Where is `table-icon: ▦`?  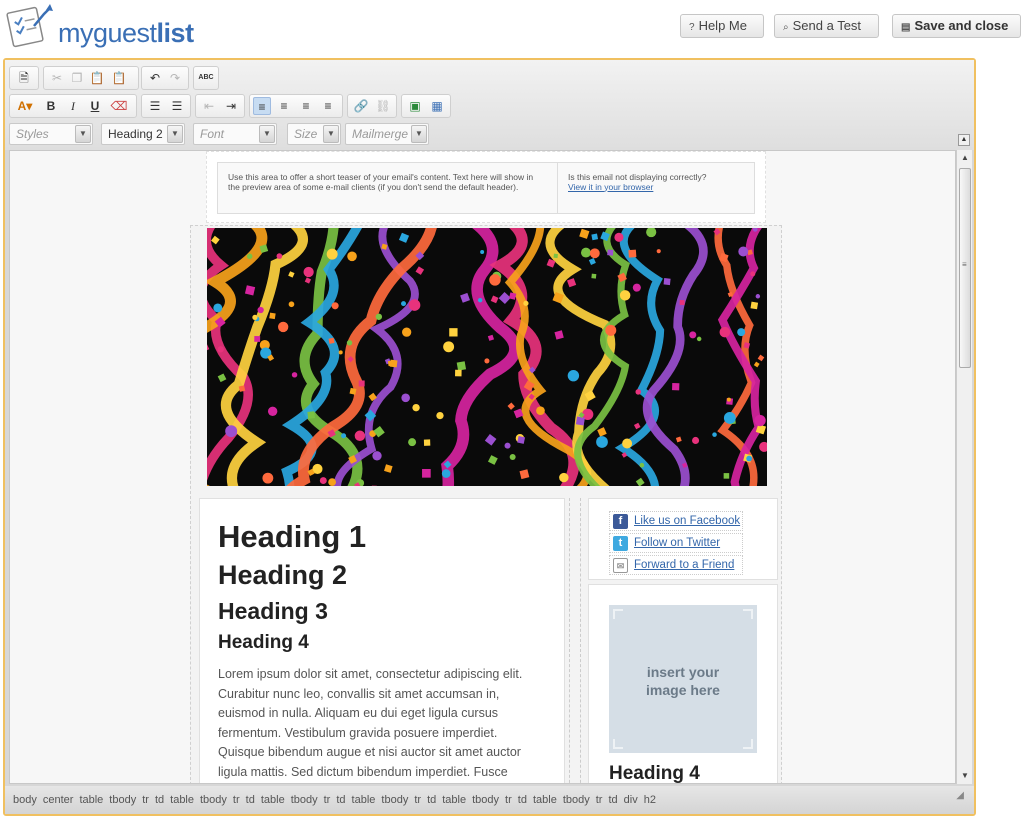 table-icon: ▦ is located at coordinates (437, 106).